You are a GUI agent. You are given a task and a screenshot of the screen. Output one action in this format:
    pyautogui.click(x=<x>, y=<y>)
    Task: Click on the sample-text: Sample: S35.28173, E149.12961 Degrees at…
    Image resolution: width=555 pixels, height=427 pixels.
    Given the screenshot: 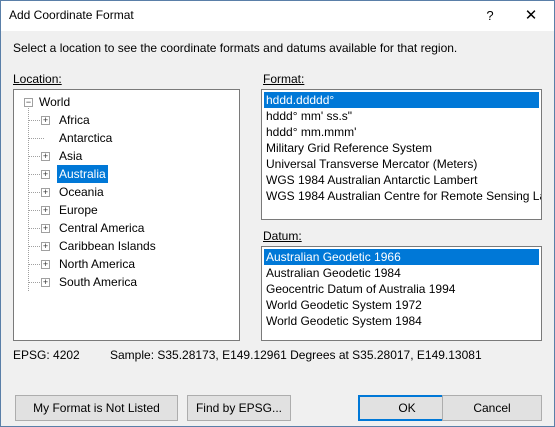 What is the action you would take?
    pyautogui.click(x=296, y=355)
    